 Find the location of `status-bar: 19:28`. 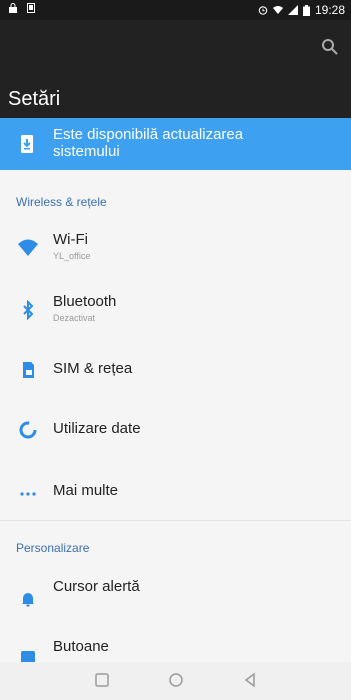

status-bar: 19:28 is located at coordinates (175, 10).